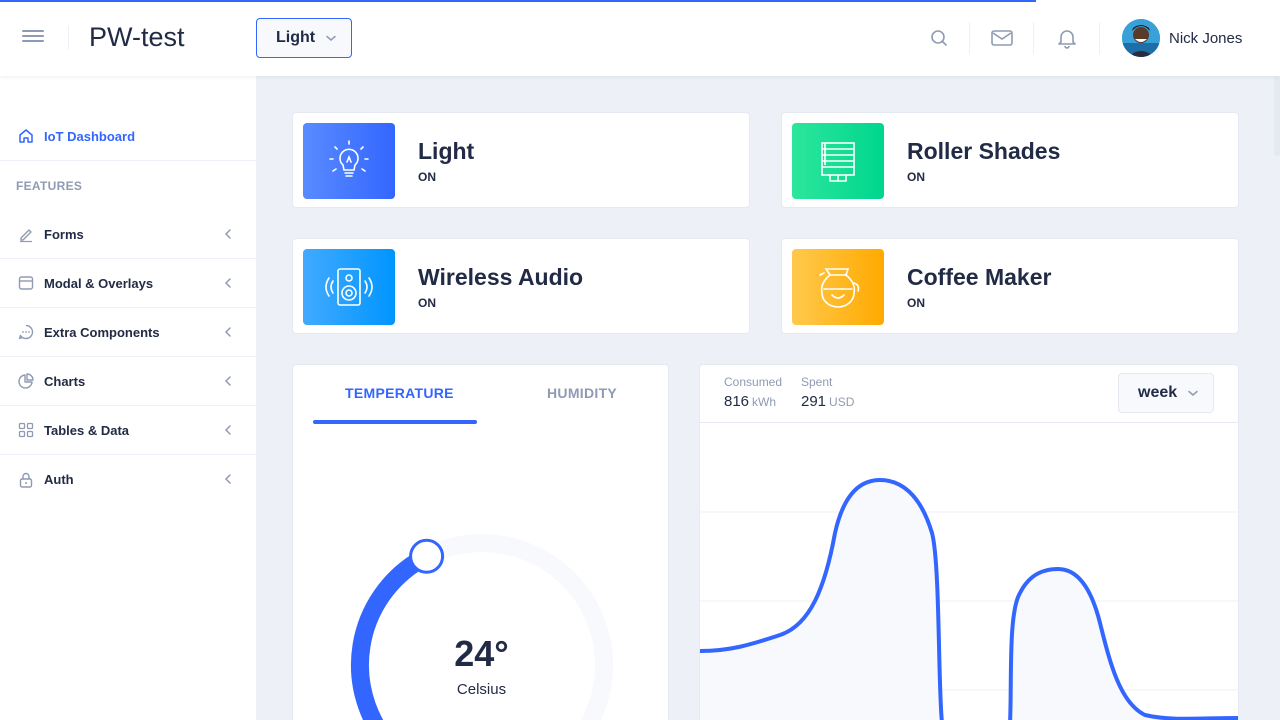 This screenshot has width=1280, height=720. I want to click on coffee-maker-icon, so click(838, 287).